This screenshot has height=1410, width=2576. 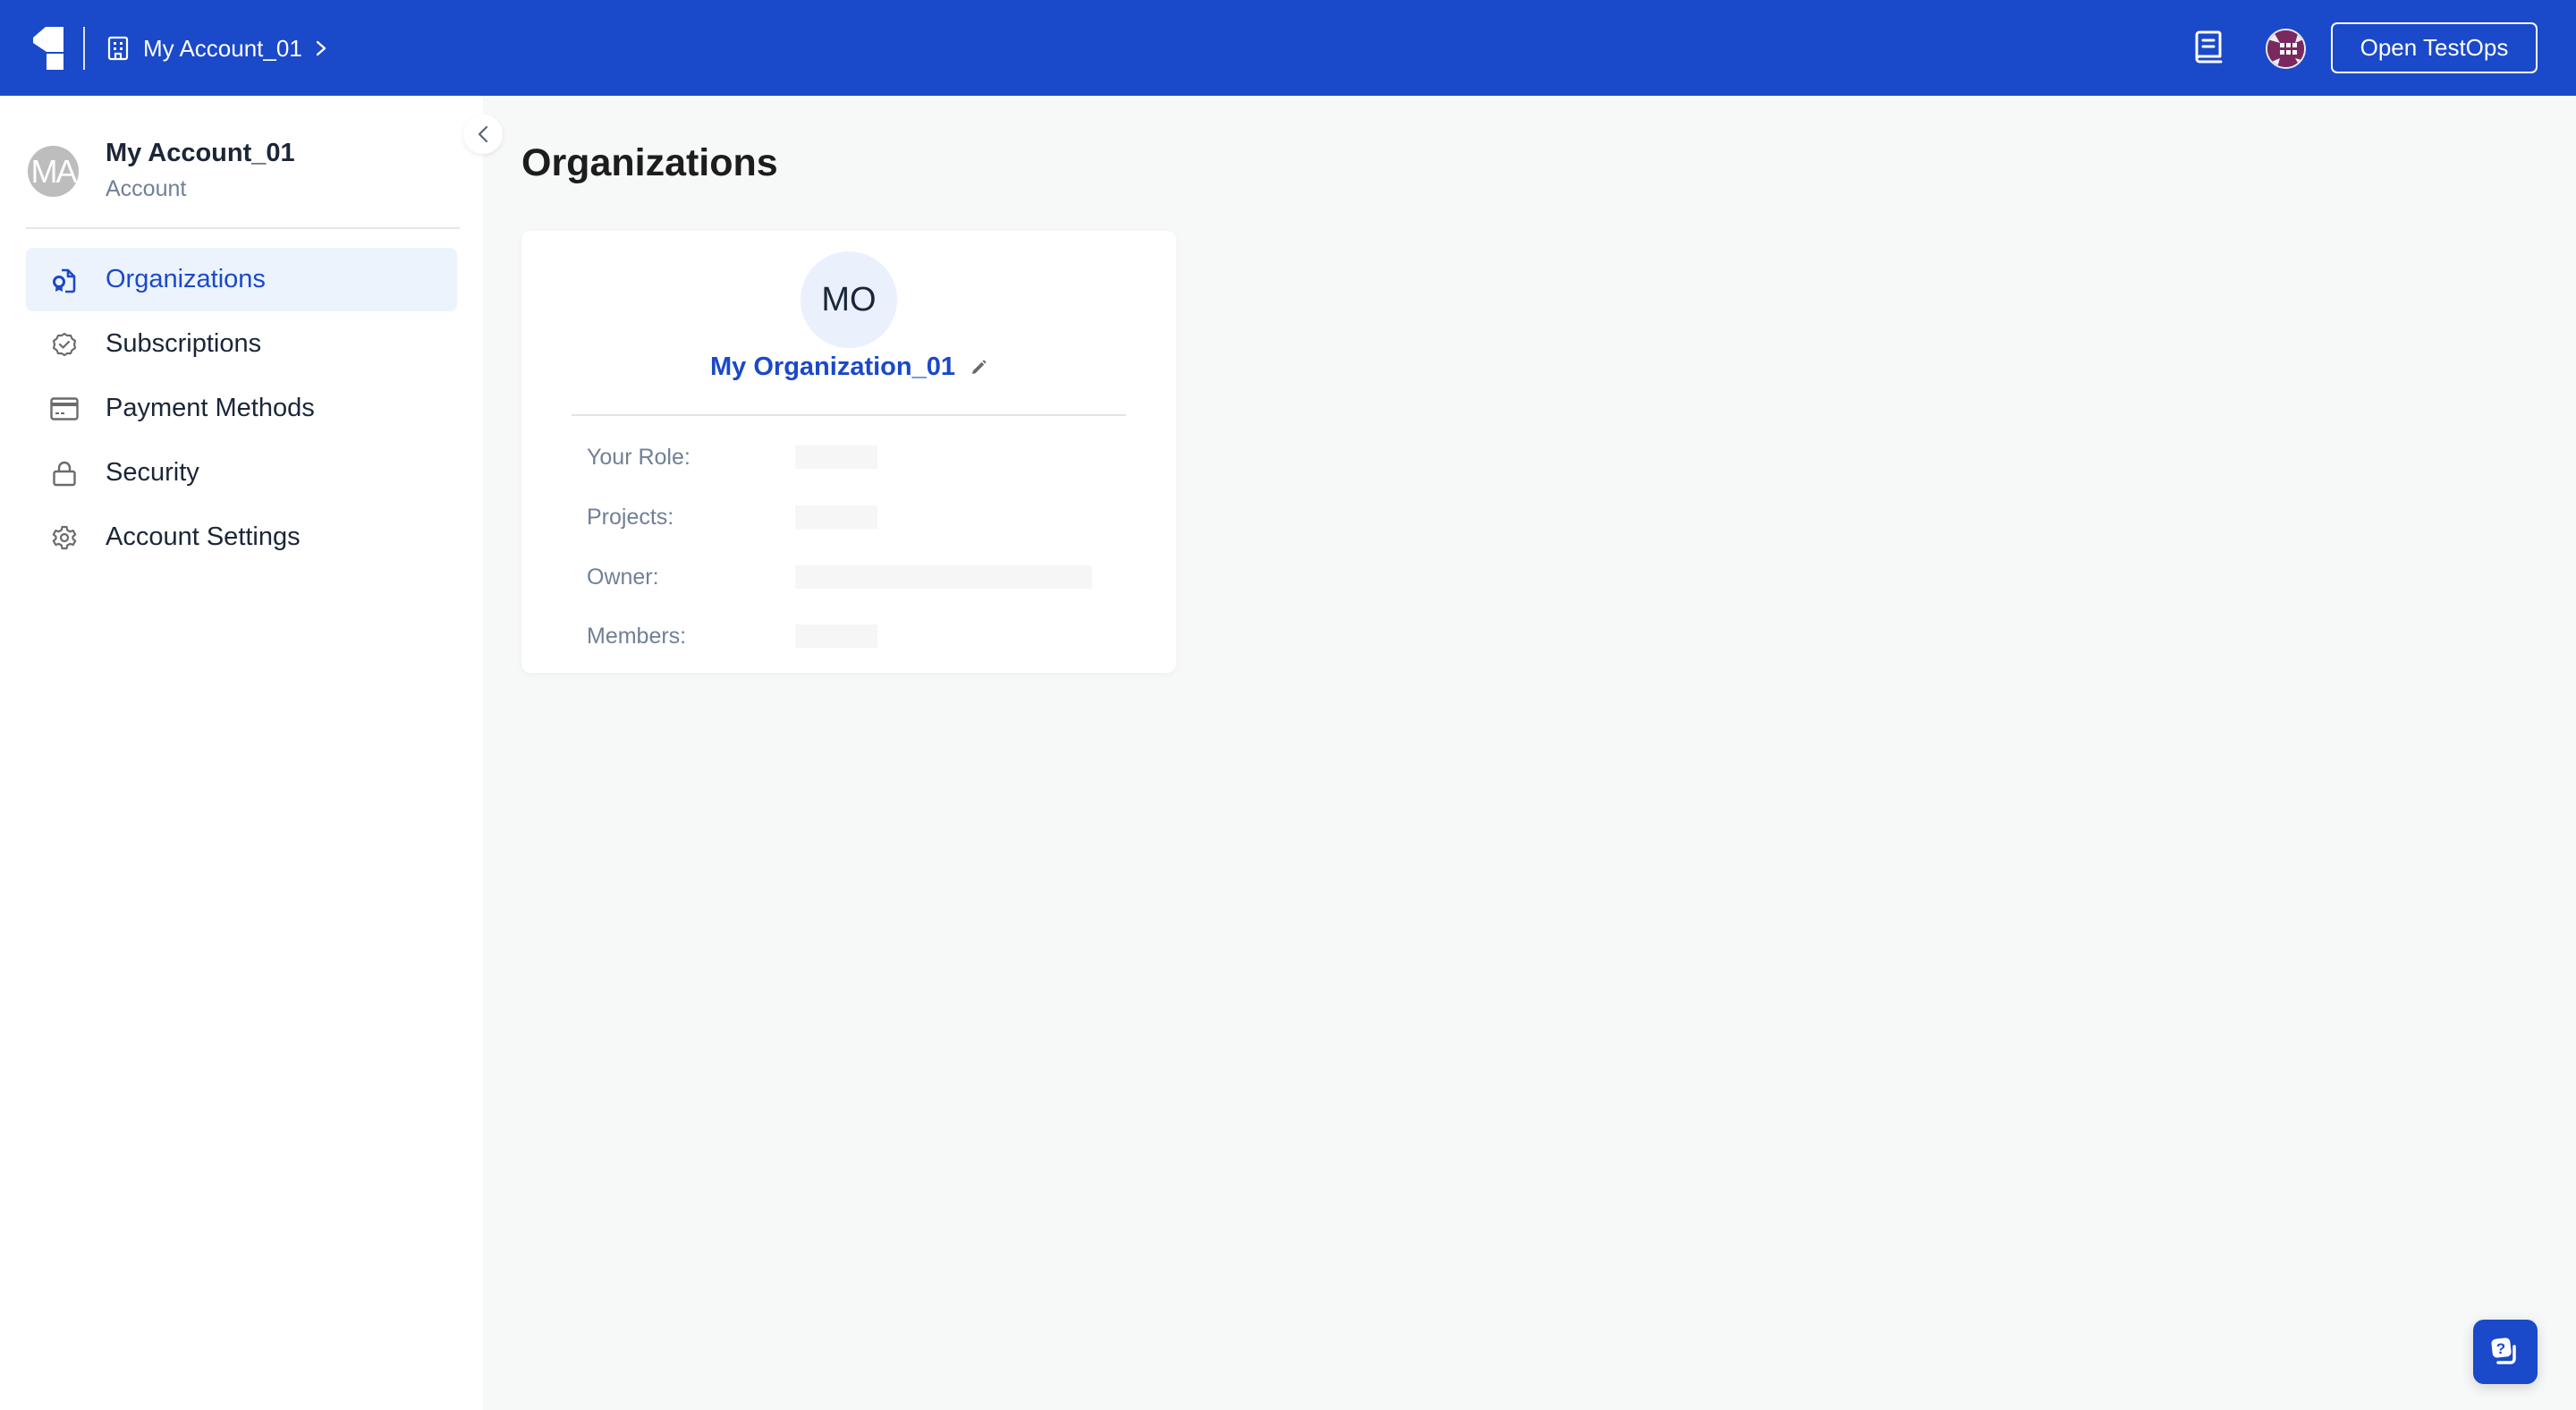 I want to click on account-avatar: MA, so click(x=53, y=172).